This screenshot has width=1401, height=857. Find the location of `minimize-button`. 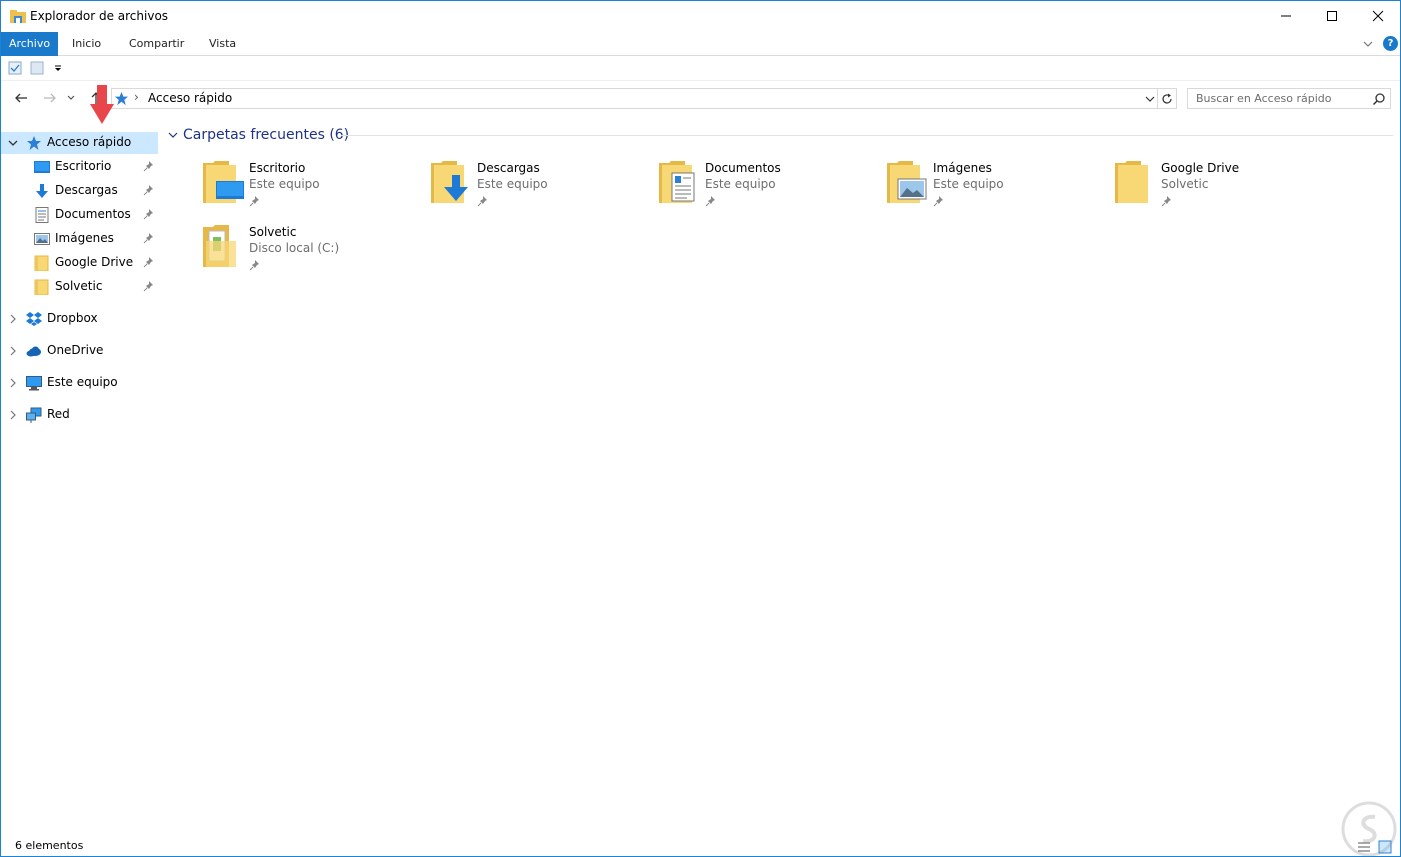

minimize-button is located at coordinates (1286, 16).